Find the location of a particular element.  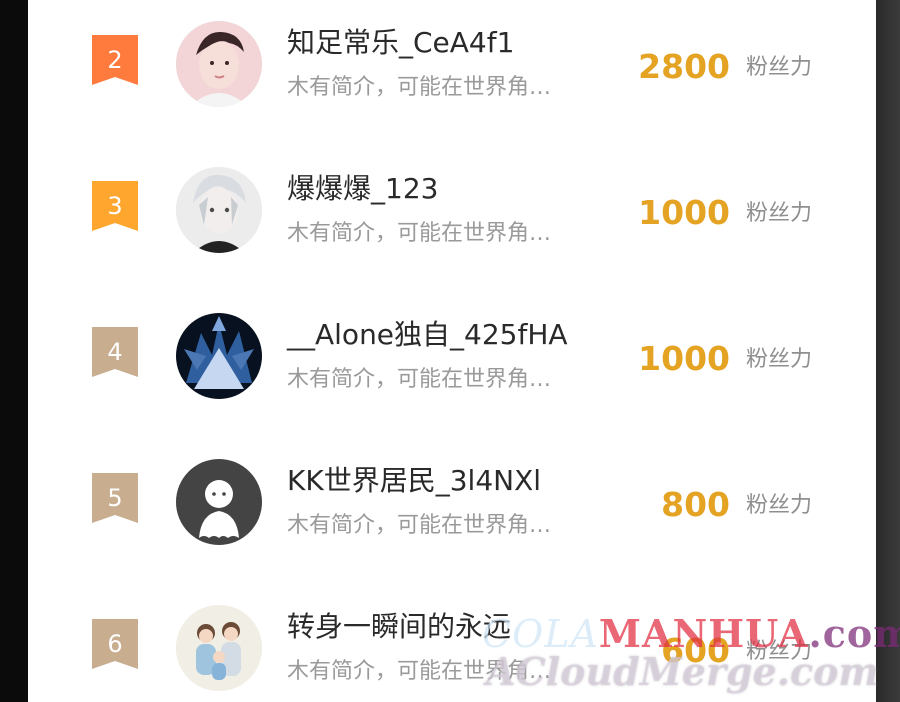

boy-avatar-icon is located at coordinates (219, 64).